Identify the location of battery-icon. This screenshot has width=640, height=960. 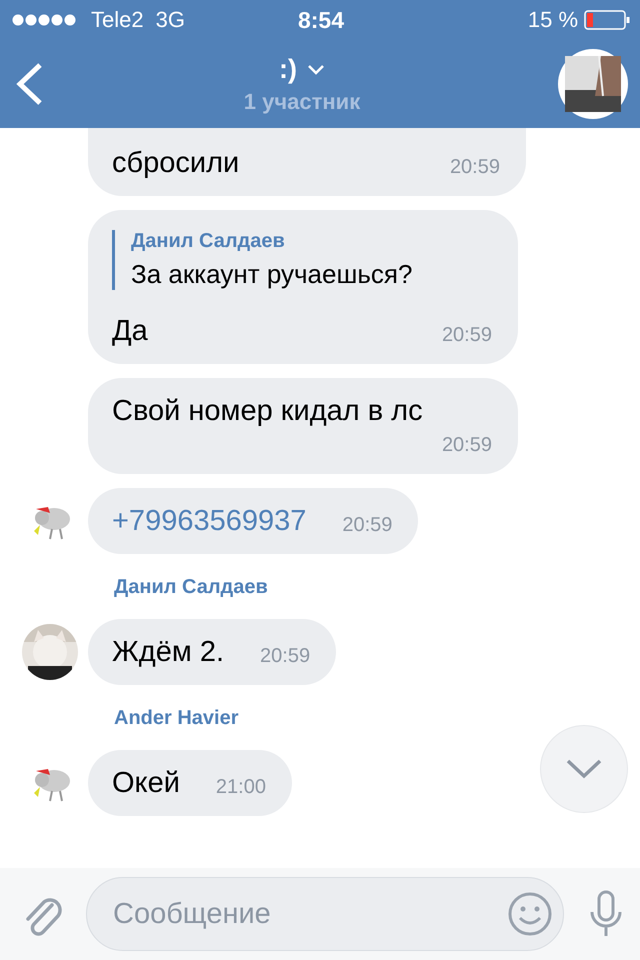
(607, 20).